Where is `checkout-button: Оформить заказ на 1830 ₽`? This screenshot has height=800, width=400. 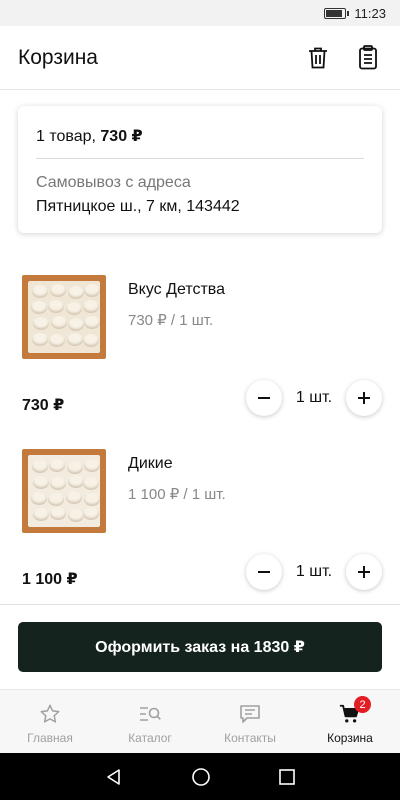 checkout-button: Оформить заказ на 1830 ₽ is located at coordinates (200, 647).